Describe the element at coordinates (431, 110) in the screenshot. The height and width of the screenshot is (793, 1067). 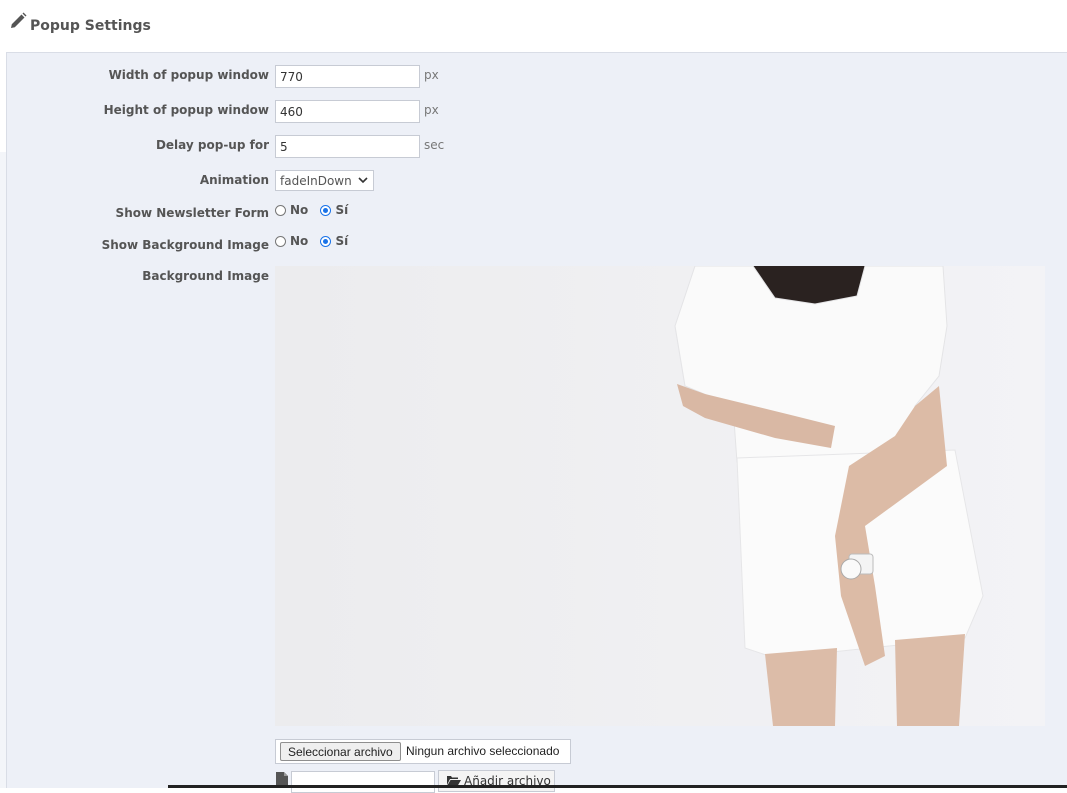
I see `height-unit: px` at that location.